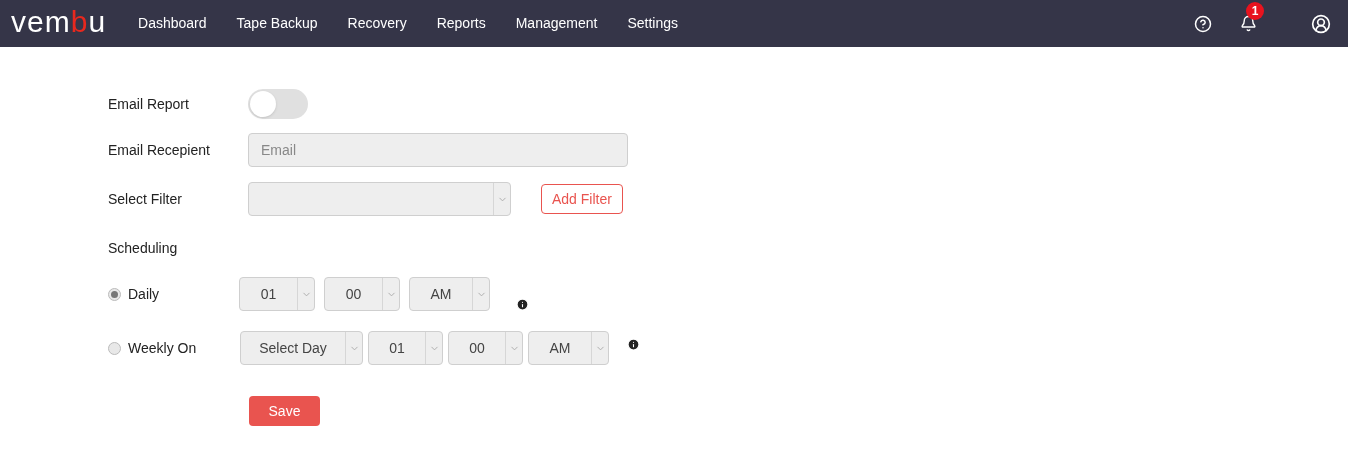  Describe the element at coordinates (556, 23) in the screenshot. I see `nav-link: Management` at that location.